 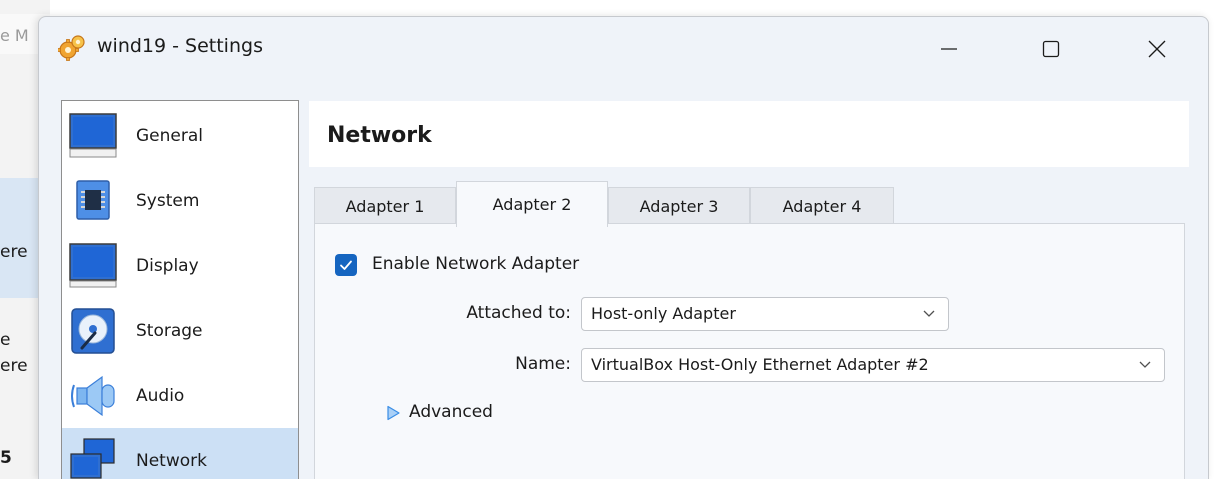 What do you see at coordinates (679, 206) in the screenshot?
I see `tab-adapter-3: Adapter 3` at bounding box center [679, 206].